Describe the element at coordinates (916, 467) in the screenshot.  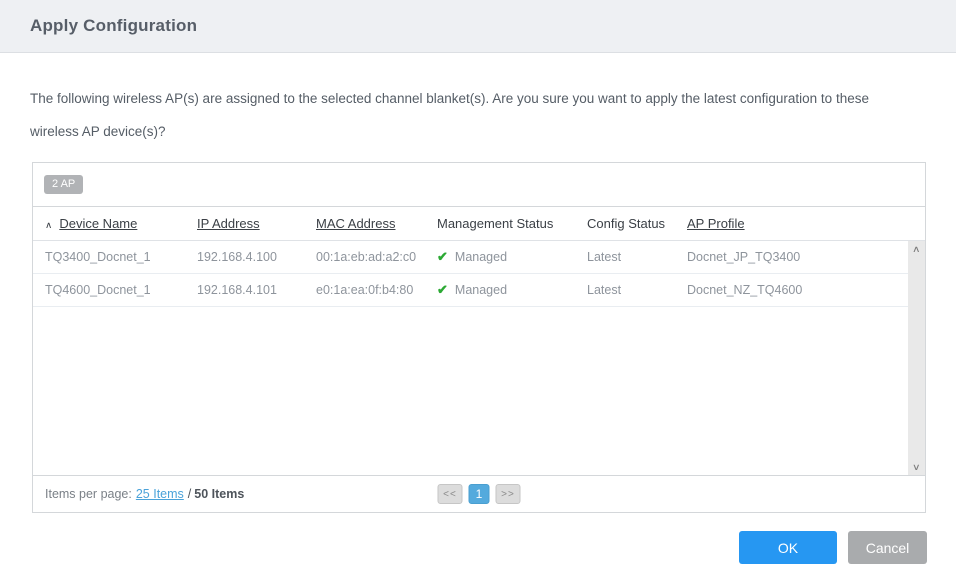
I see `scroll-down-icon: ∨` at that location.